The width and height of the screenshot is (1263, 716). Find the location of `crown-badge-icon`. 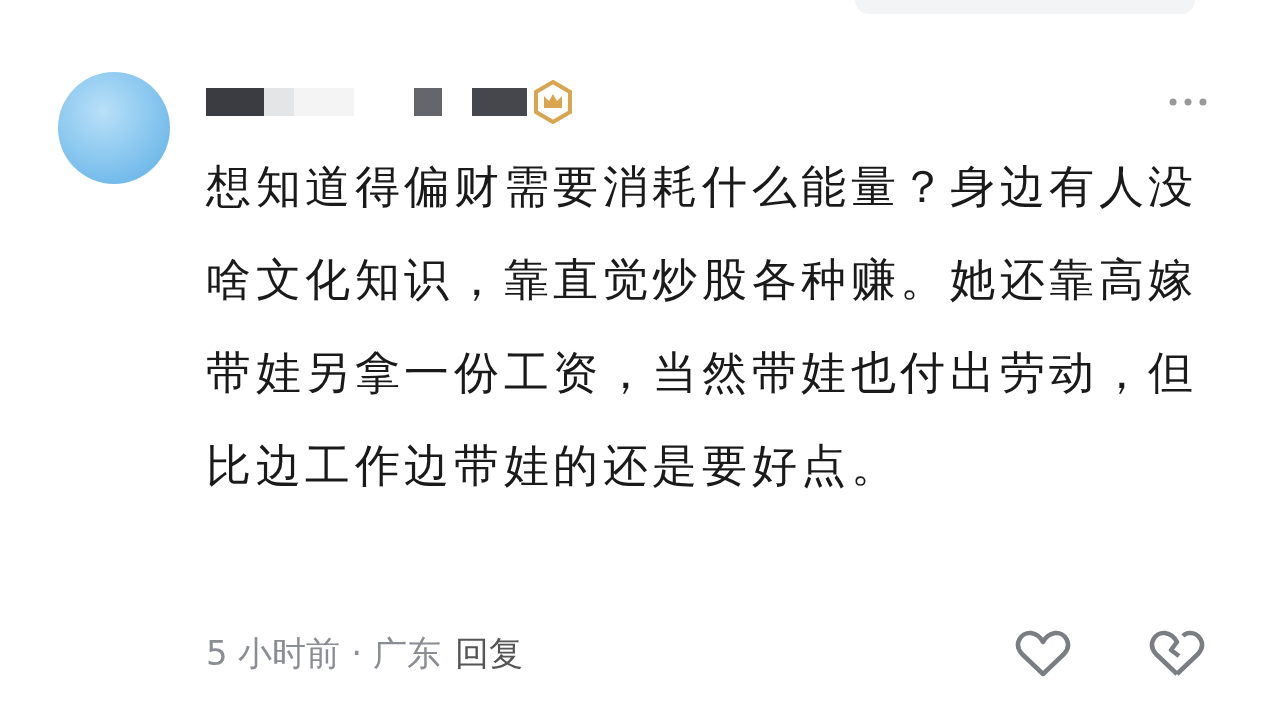

crown-badge-icon is located at coordinates (553, 102).